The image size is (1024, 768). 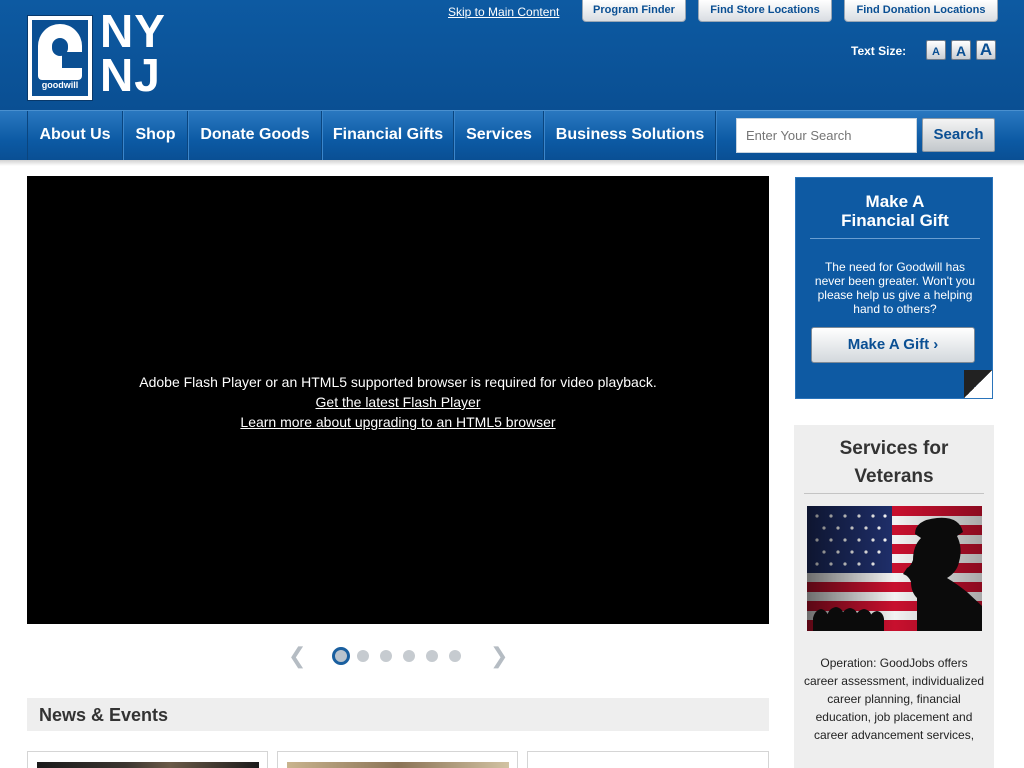 I want to click on veterans-flag-soldier-image, so click(x=894, y=568).